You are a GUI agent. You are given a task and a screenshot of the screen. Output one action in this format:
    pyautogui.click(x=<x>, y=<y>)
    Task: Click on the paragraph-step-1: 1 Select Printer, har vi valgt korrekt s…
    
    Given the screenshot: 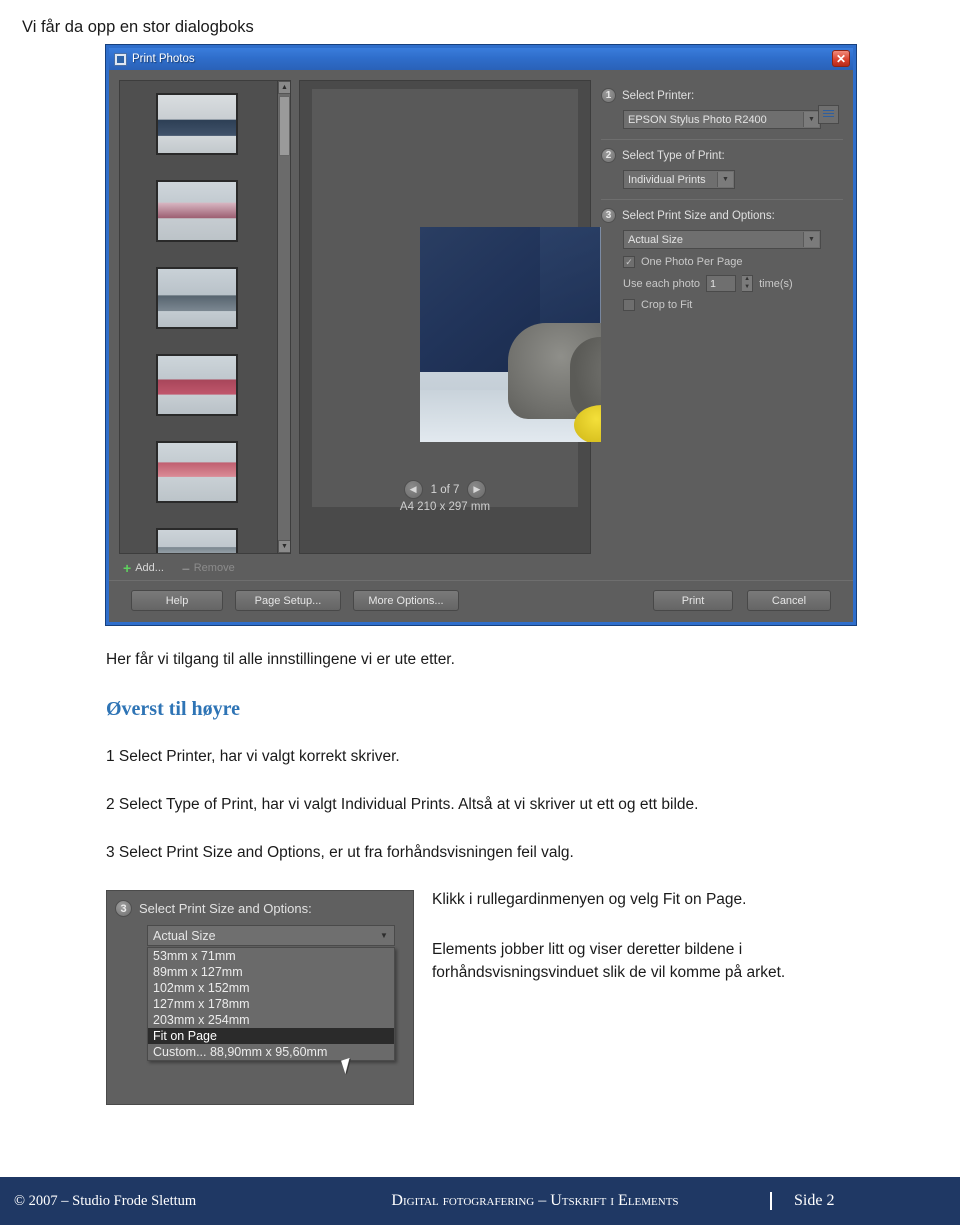 What is the action you would take?
    pyautogui.click(x=253, y=756)
    